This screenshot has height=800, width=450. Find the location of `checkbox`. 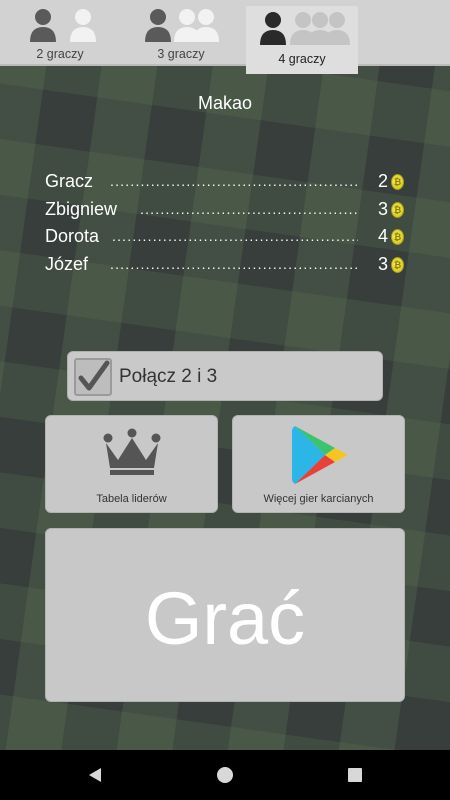

checkbox is located at coordinates (93, 377).